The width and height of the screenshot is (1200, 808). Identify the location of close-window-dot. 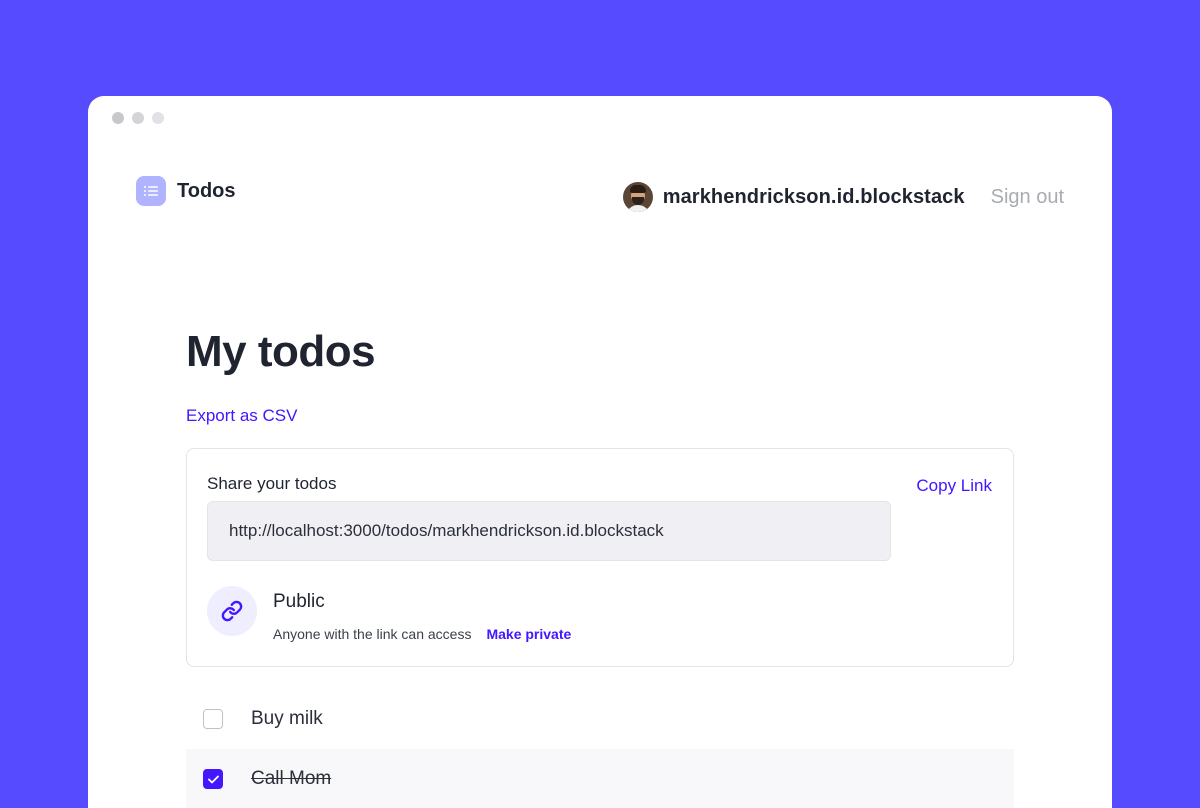
(118, 118).